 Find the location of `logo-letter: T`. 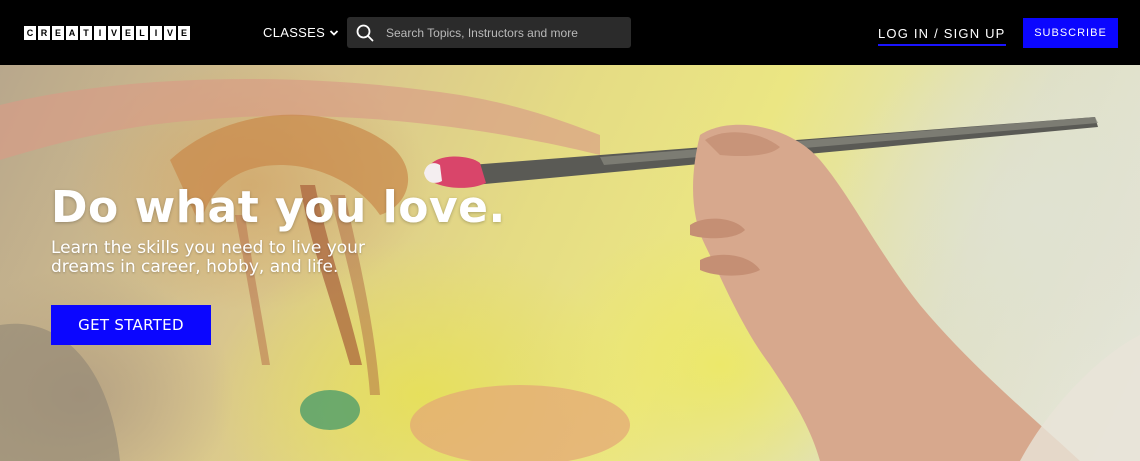

logo-letter: T is located at coordinates (86, 33).